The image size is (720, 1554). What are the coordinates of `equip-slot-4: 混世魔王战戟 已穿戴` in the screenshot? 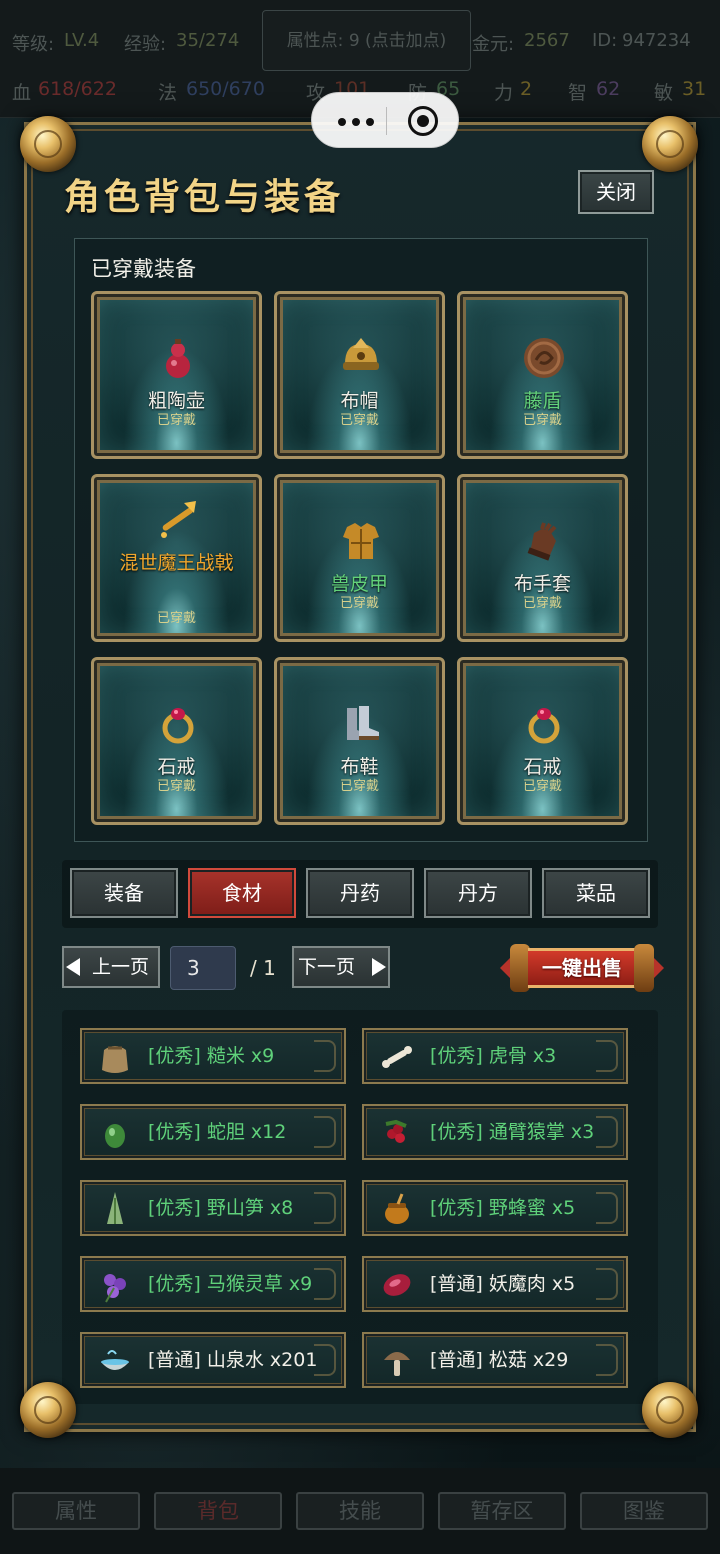 It's located at (176, 558).